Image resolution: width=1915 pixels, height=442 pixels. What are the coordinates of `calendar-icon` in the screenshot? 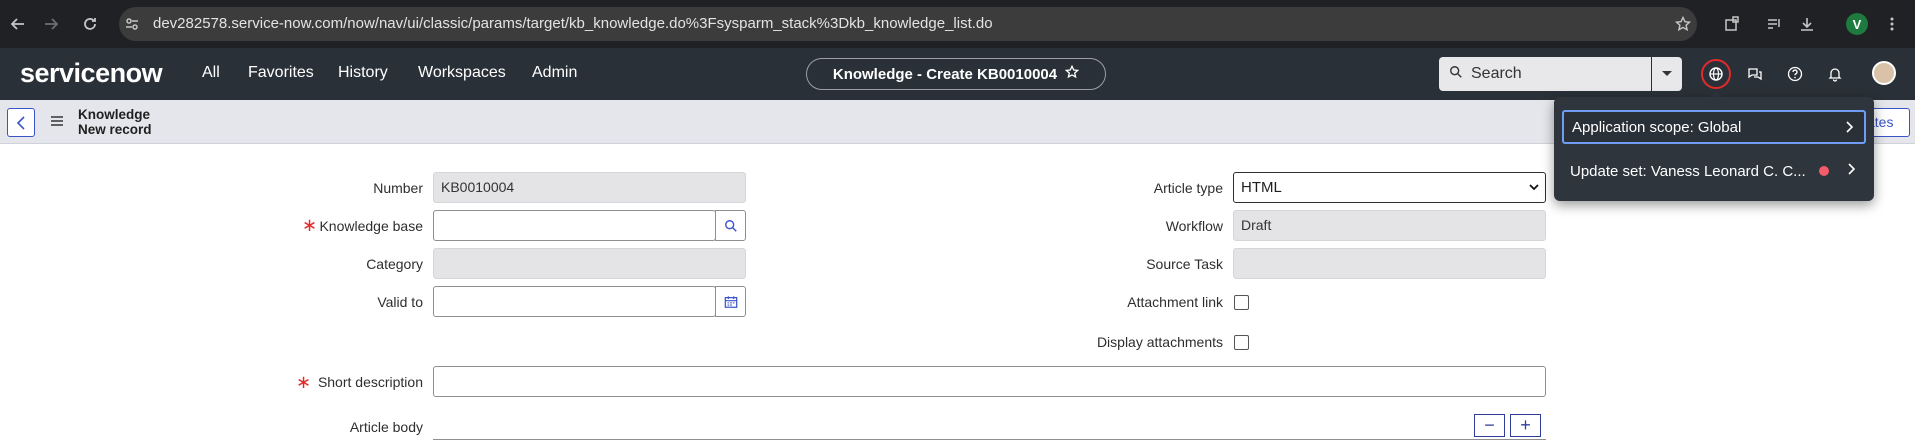 It's located at (730, 301).